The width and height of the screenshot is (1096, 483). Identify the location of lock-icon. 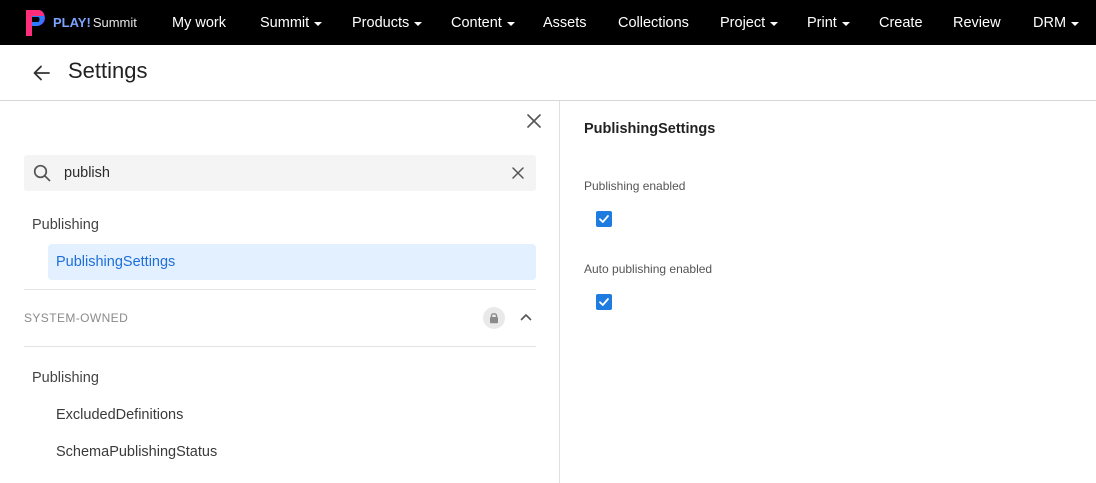
(494, 318).